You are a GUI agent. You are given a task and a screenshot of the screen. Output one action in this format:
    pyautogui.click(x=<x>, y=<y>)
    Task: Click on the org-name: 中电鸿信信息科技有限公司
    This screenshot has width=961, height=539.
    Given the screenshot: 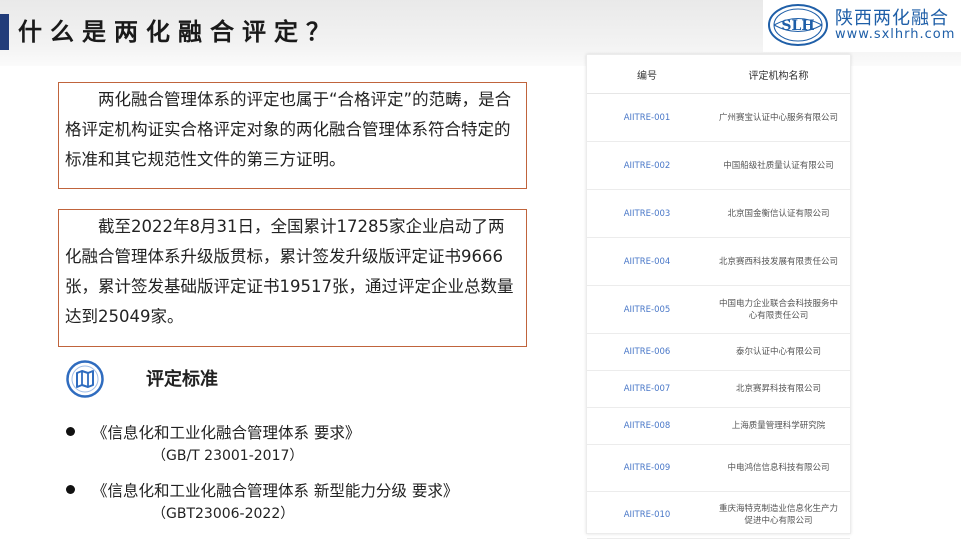 What is the action you would take?
    pyautogui.click(x=778, y=468)
    